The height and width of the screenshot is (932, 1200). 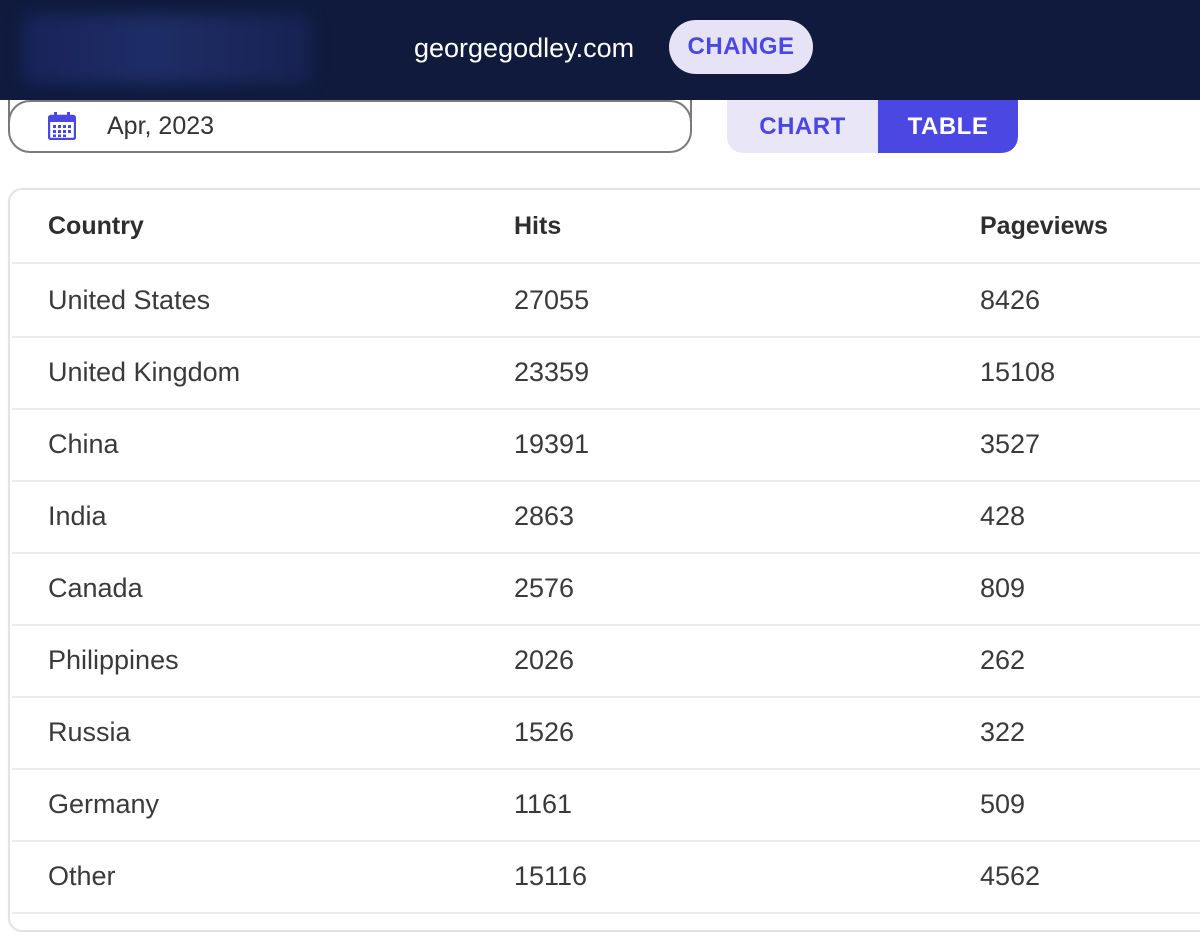 I want to click on hits-cell: 19391, so click(x=552, y=444).